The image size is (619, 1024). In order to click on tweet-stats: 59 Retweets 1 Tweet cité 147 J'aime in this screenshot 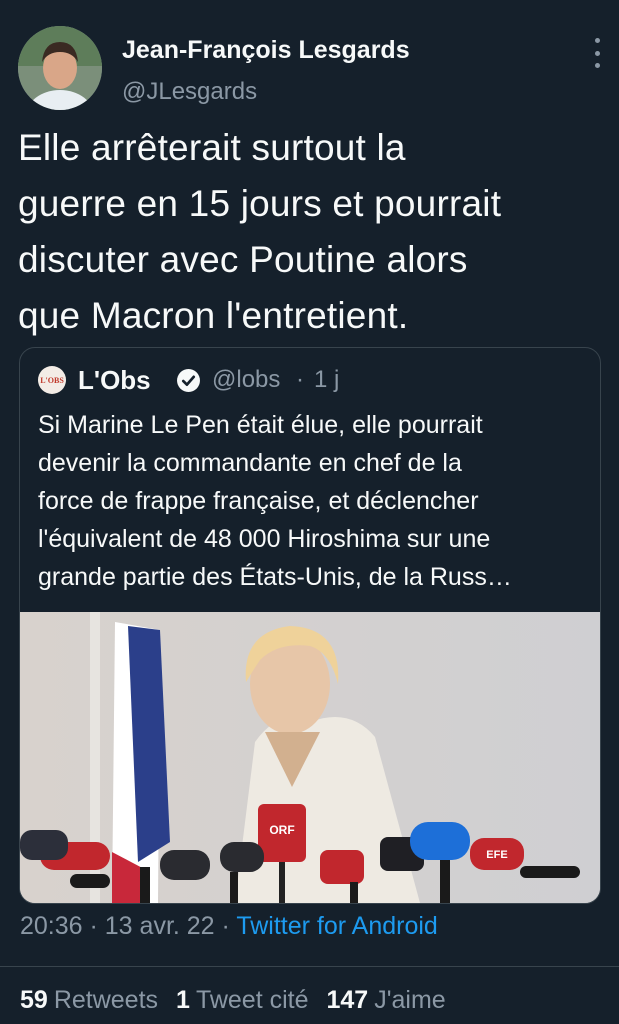, I will do `click(233, 1000)`.